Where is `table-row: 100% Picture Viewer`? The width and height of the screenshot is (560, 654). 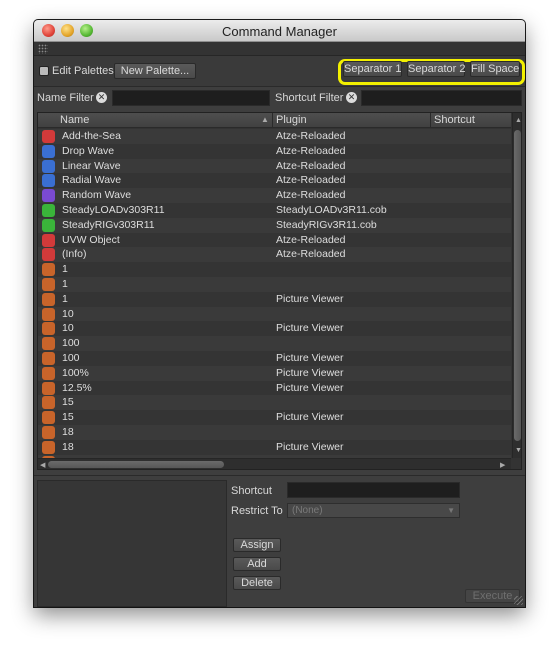
table-row: 100% Picture Viewer is located at coordinates (274, 373).